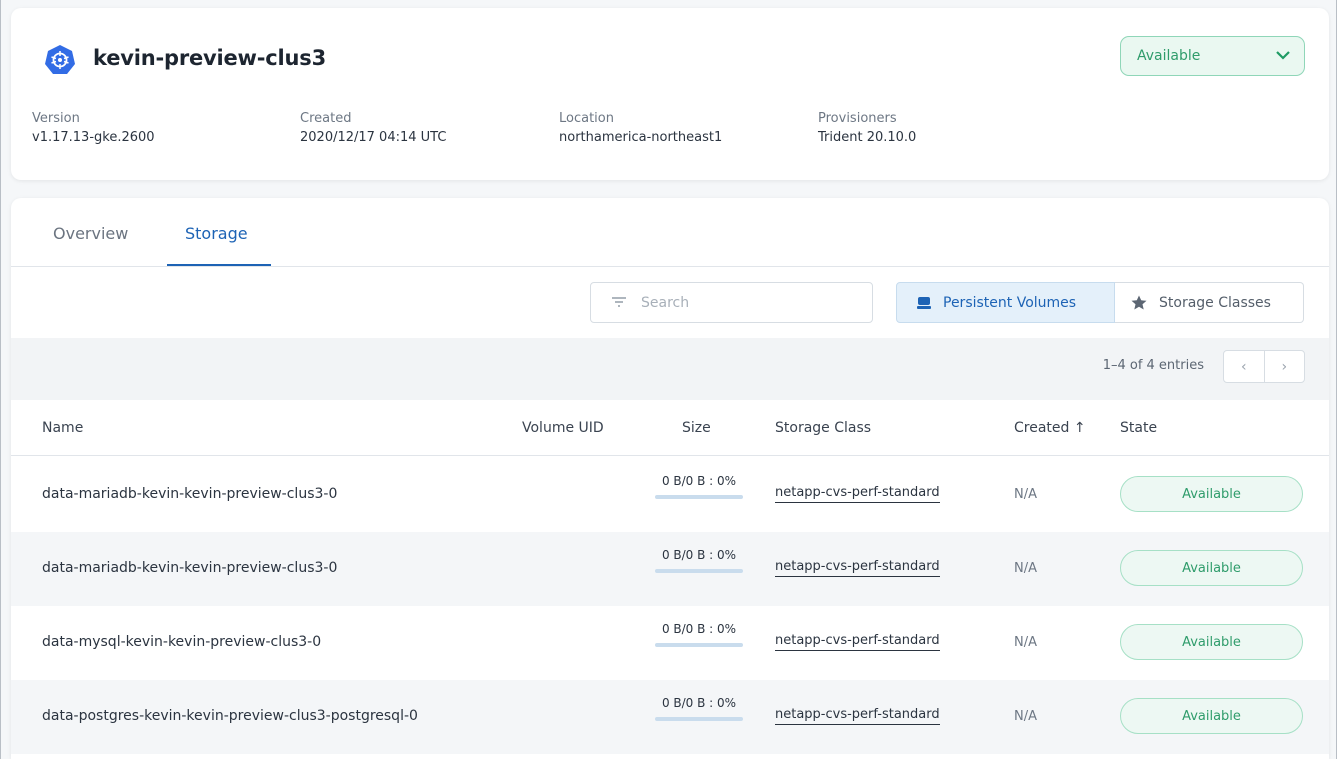  I want to click on table-header-divider, so click(670, 455).